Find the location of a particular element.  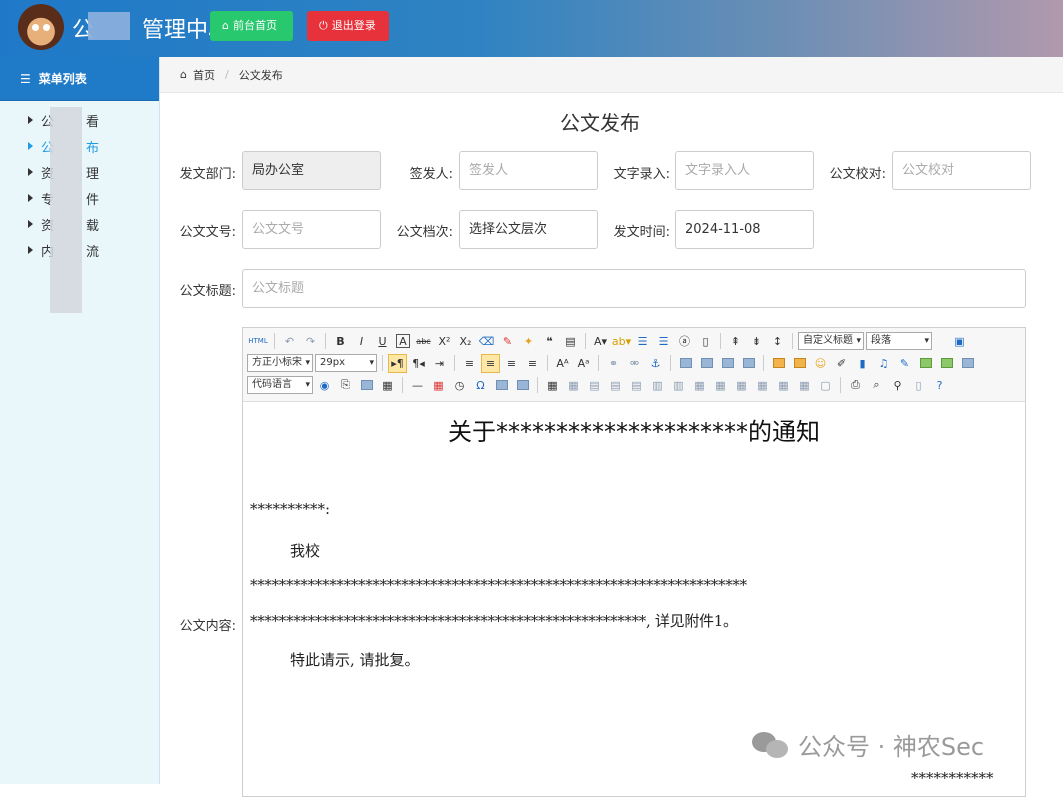

auto-format-icon: ✦ is located at coordinates (528, 341).